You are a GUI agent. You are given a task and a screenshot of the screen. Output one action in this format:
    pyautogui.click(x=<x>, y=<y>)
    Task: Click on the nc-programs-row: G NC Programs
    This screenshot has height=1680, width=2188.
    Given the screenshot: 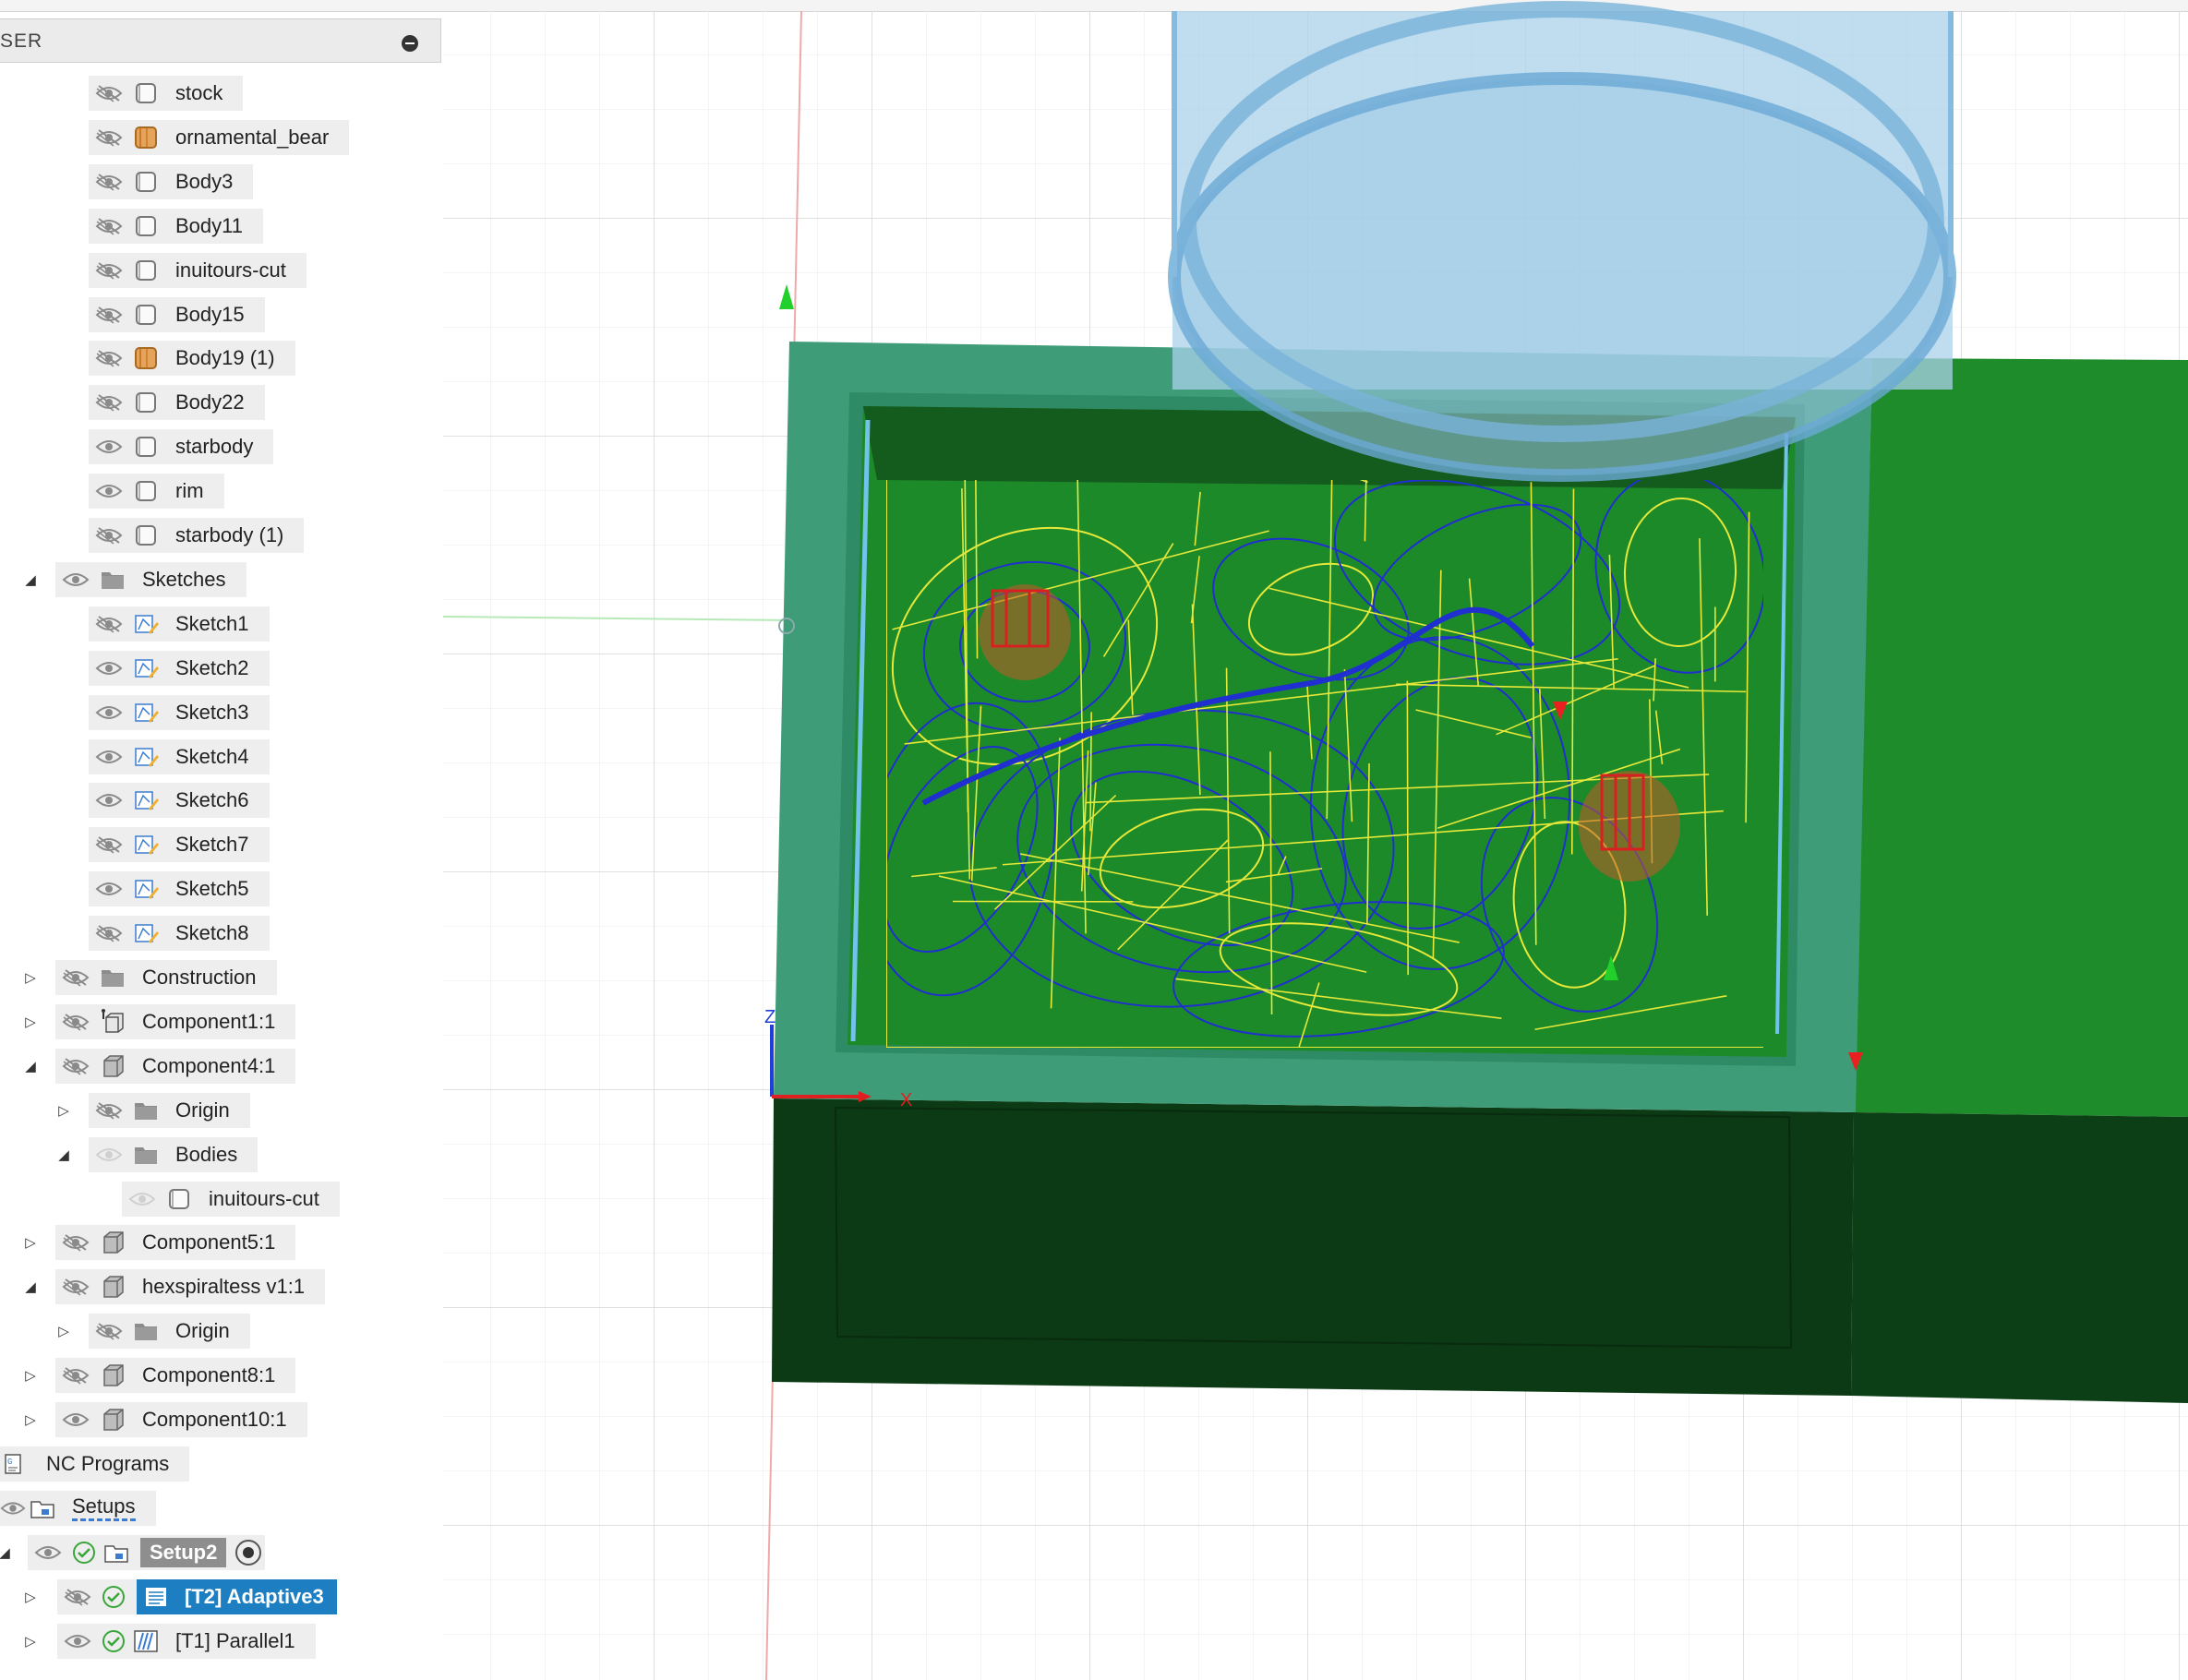 What is the action you would take?
    pyautogui.click(x=95, y=1464)
    